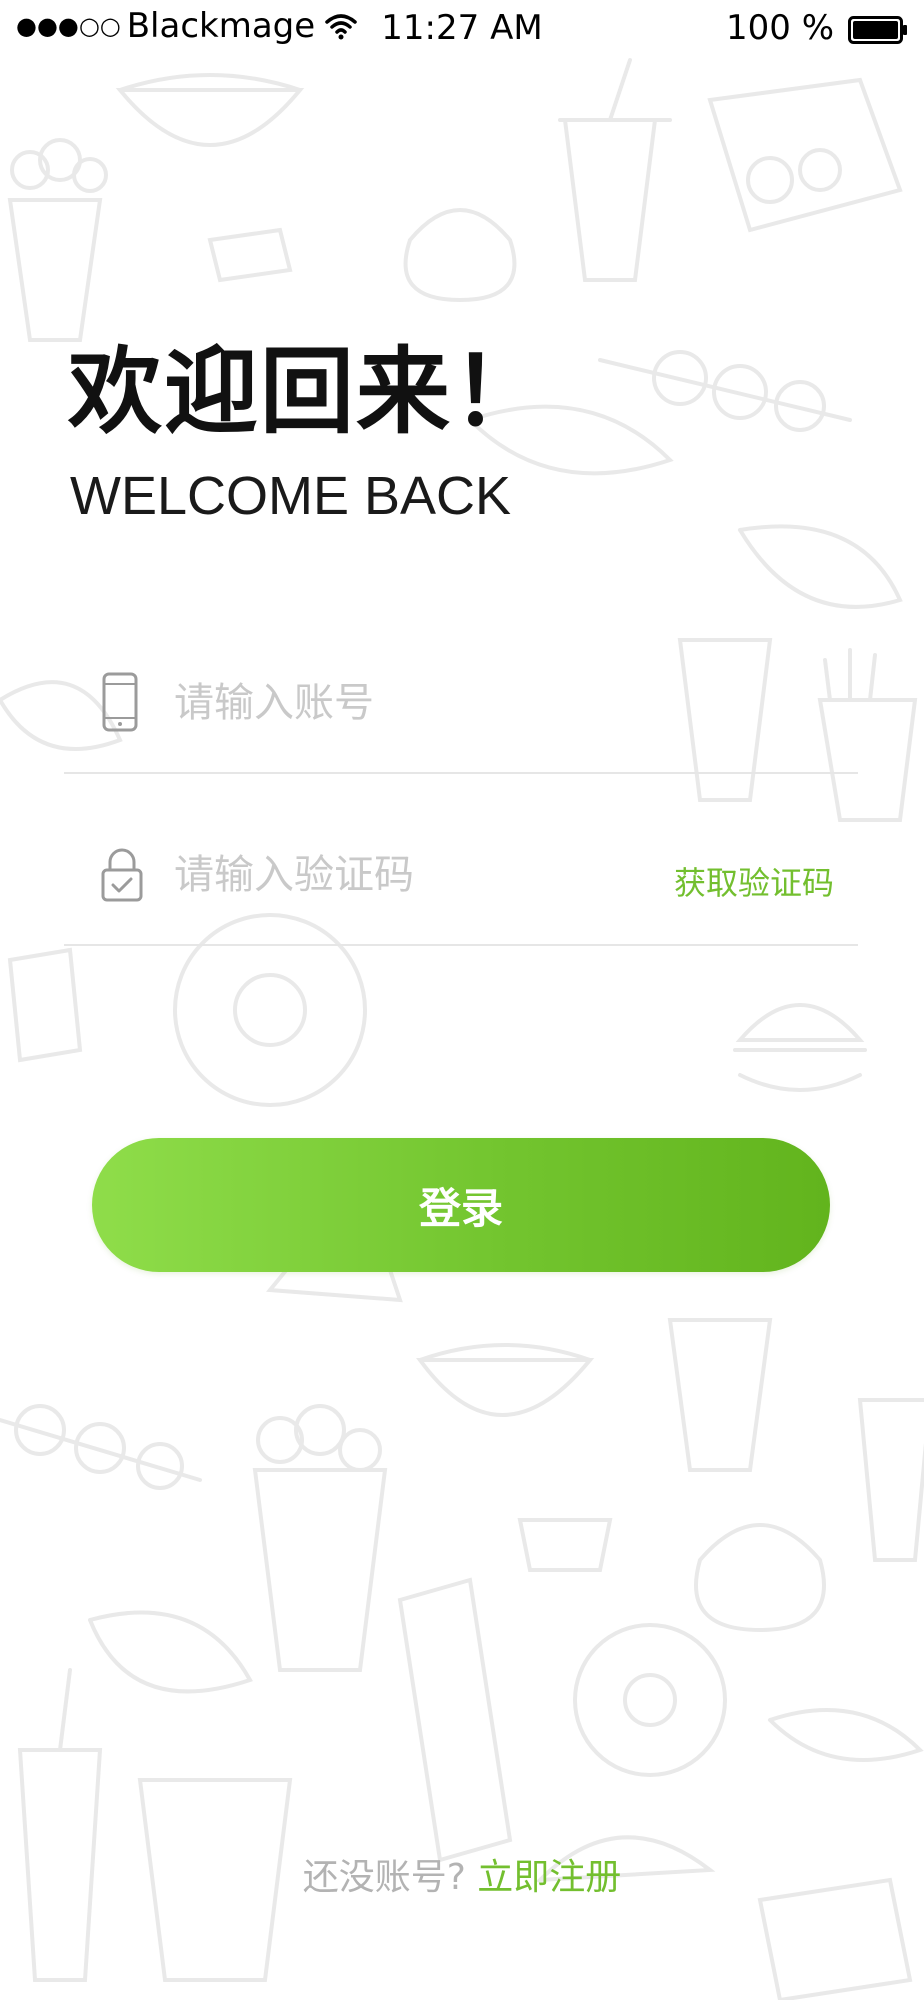 The height and width of the screenshot is (2000, 924). I want to click on page-subtitle: WELCOME BACK, so click(291, 496).